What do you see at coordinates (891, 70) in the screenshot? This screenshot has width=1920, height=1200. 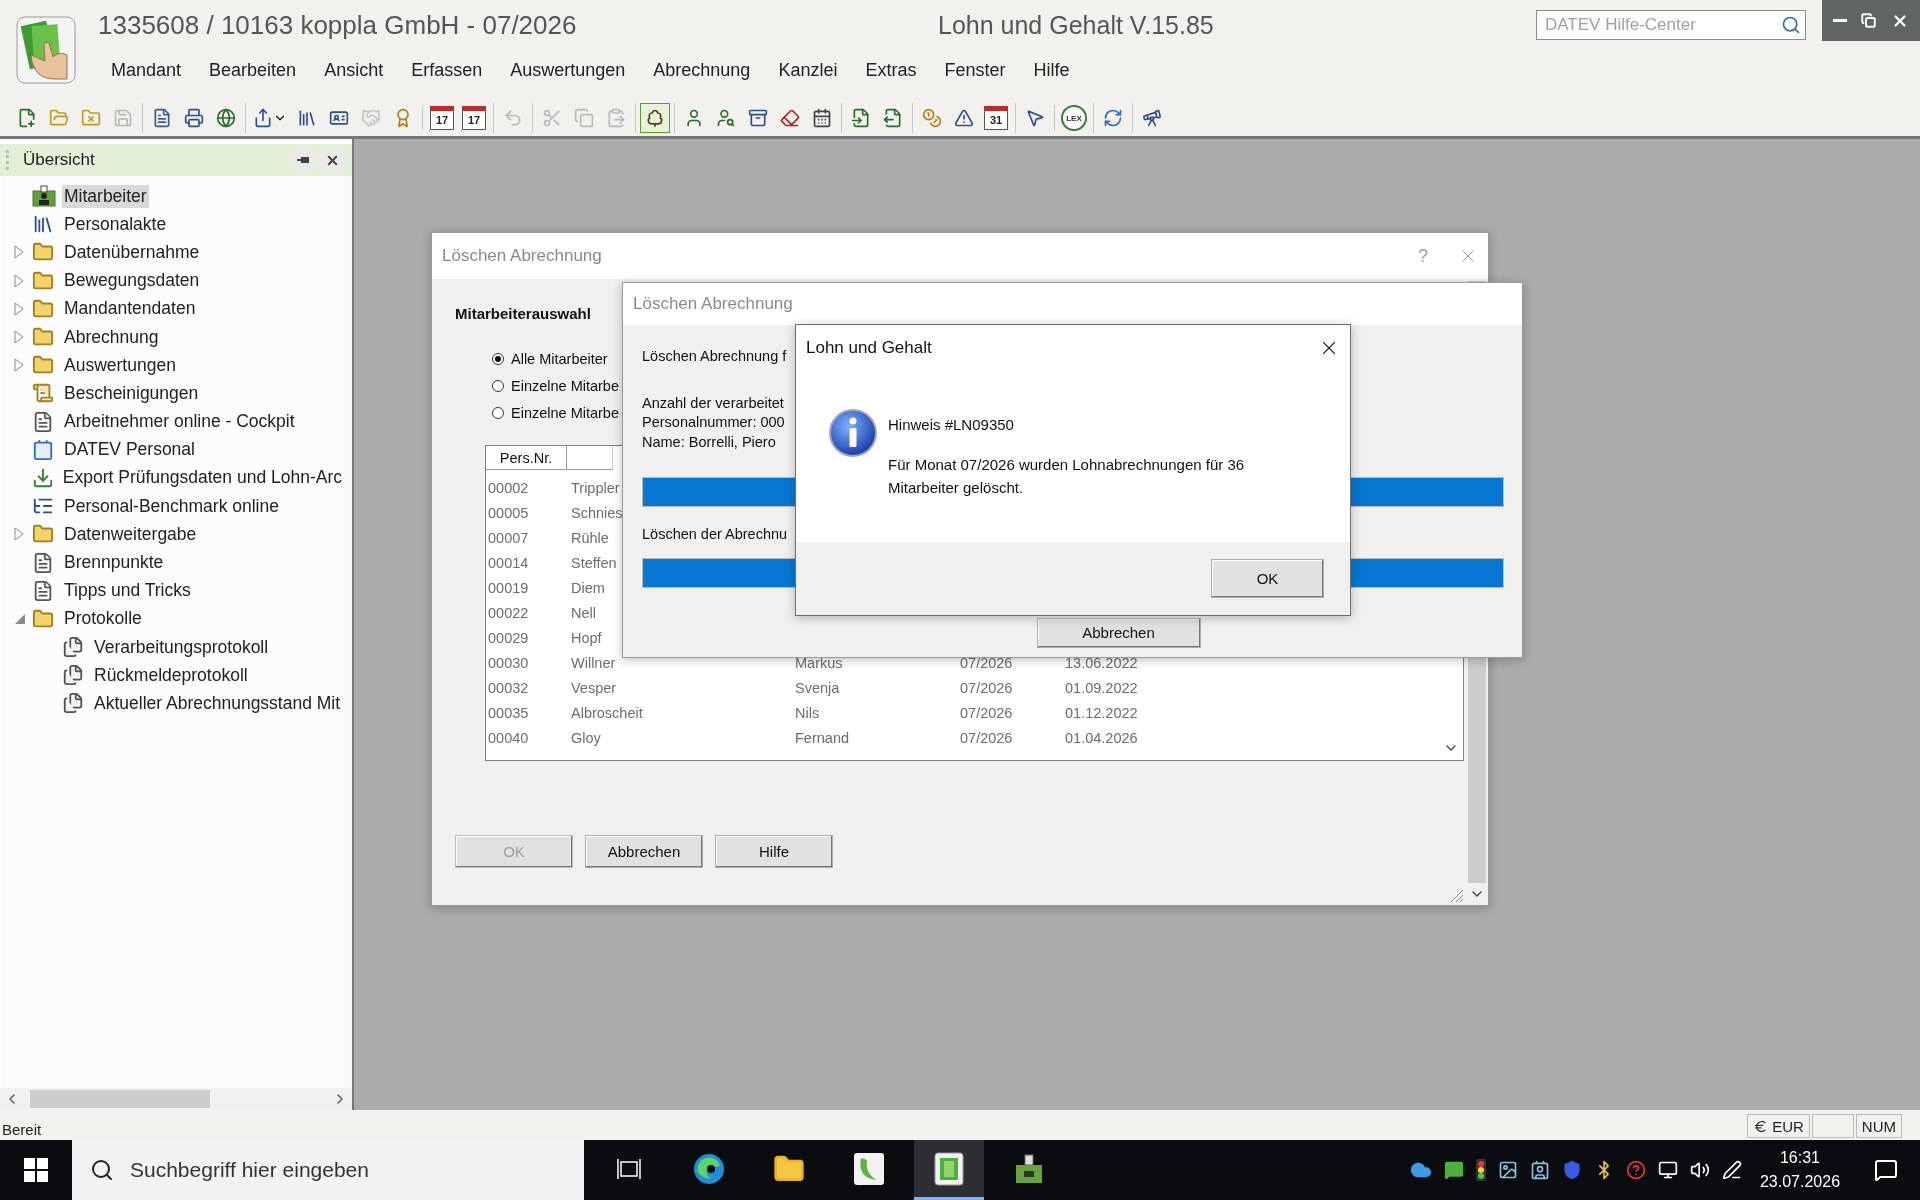 I see `menu-item: Extras` at bounding box center [891, 70].